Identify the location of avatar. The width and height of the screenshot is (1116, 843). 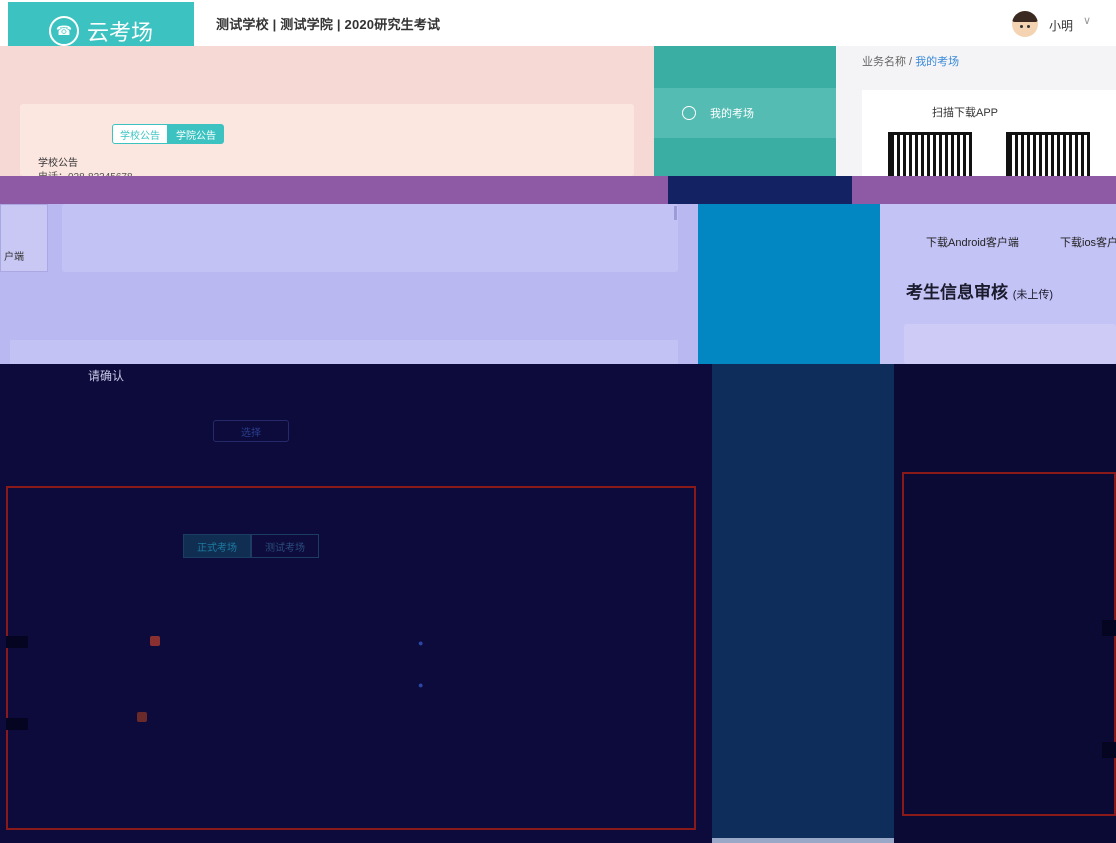
(1025, 24).